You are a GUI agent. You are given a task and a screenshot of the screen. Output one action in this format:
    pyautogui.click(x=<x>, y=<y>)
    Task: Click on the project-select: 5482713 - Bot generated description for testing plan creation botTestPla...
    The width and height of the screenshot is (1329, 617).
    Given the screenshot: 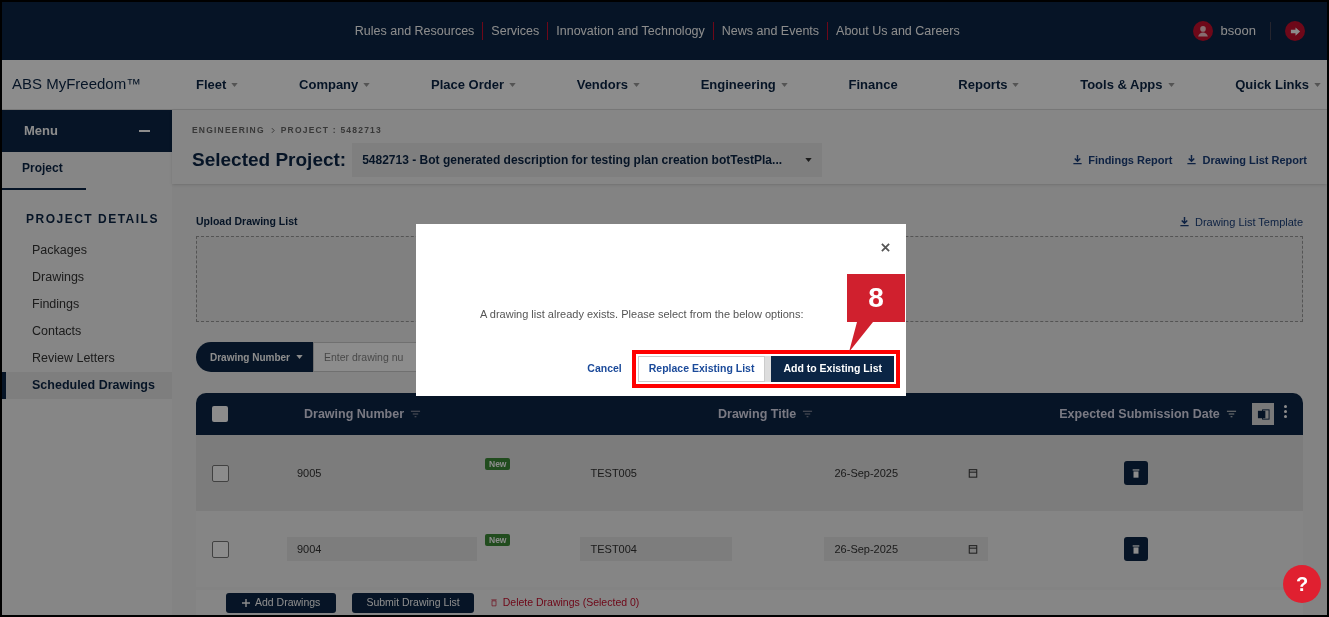 What is the action you would take?
    pyautogui.click(x=587, y=159)
    